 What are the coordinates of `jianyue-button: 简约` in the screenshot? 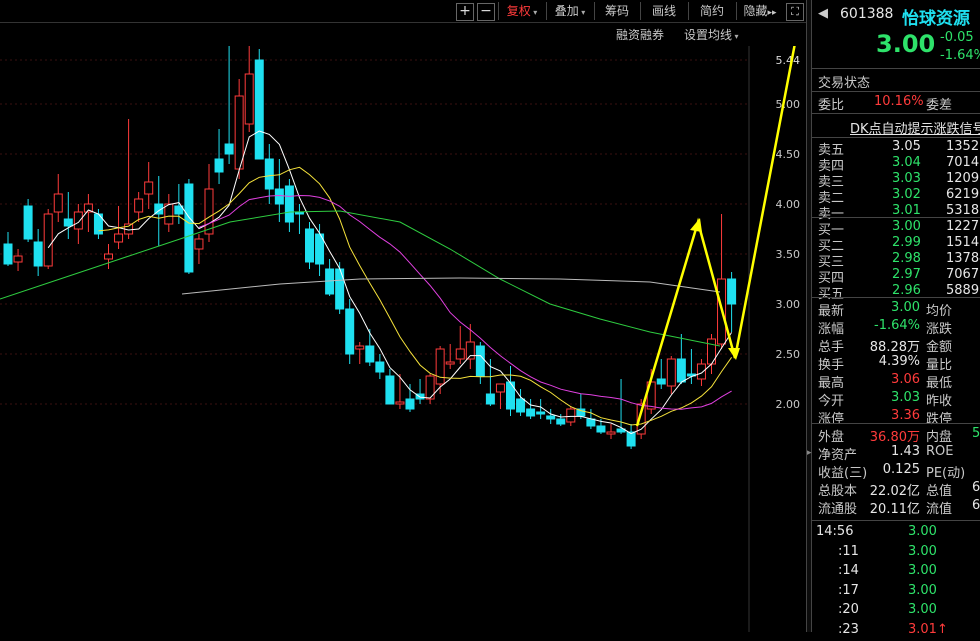 It's located at (711, 11).